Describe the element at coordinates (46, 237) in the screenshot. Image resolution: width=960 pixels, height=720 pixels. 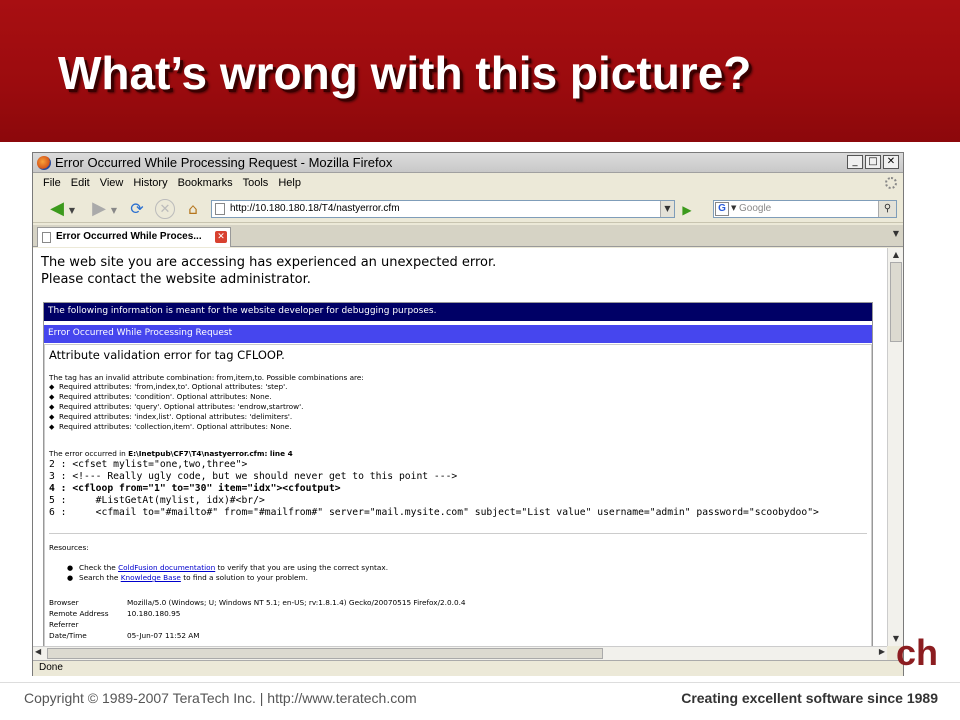
I see `tab-page-icon` at that location.